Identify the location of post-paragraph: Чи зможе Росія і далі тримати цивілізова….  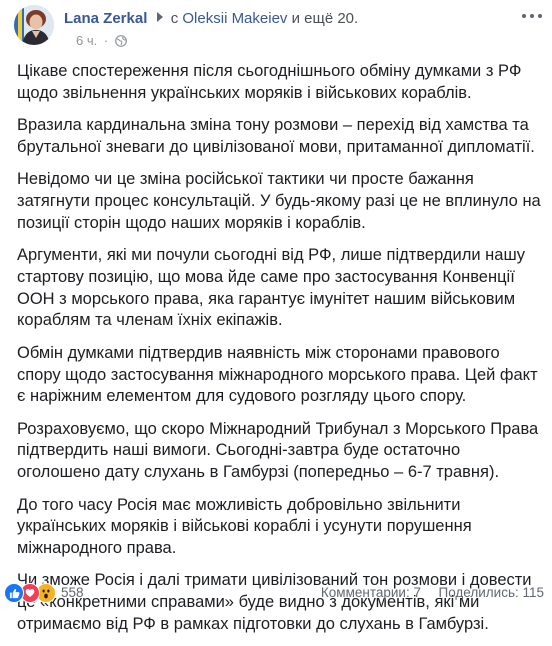
(274, 602).